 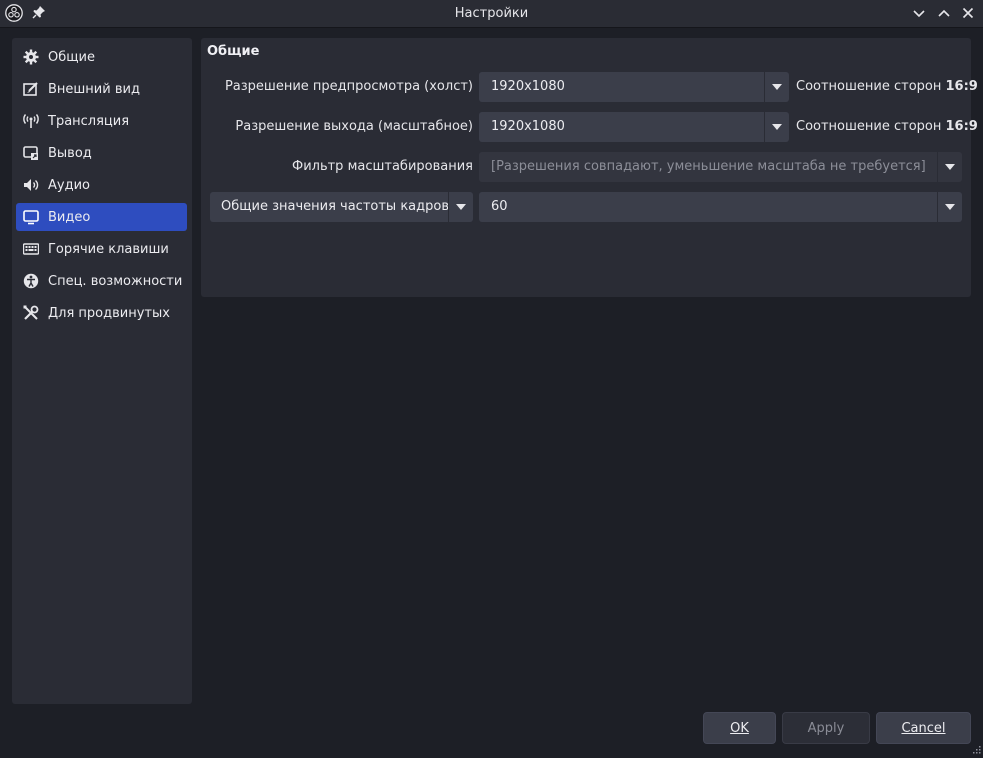 I want to click on sidebar-item-audio: Аудио, so click(x=101, y=185).